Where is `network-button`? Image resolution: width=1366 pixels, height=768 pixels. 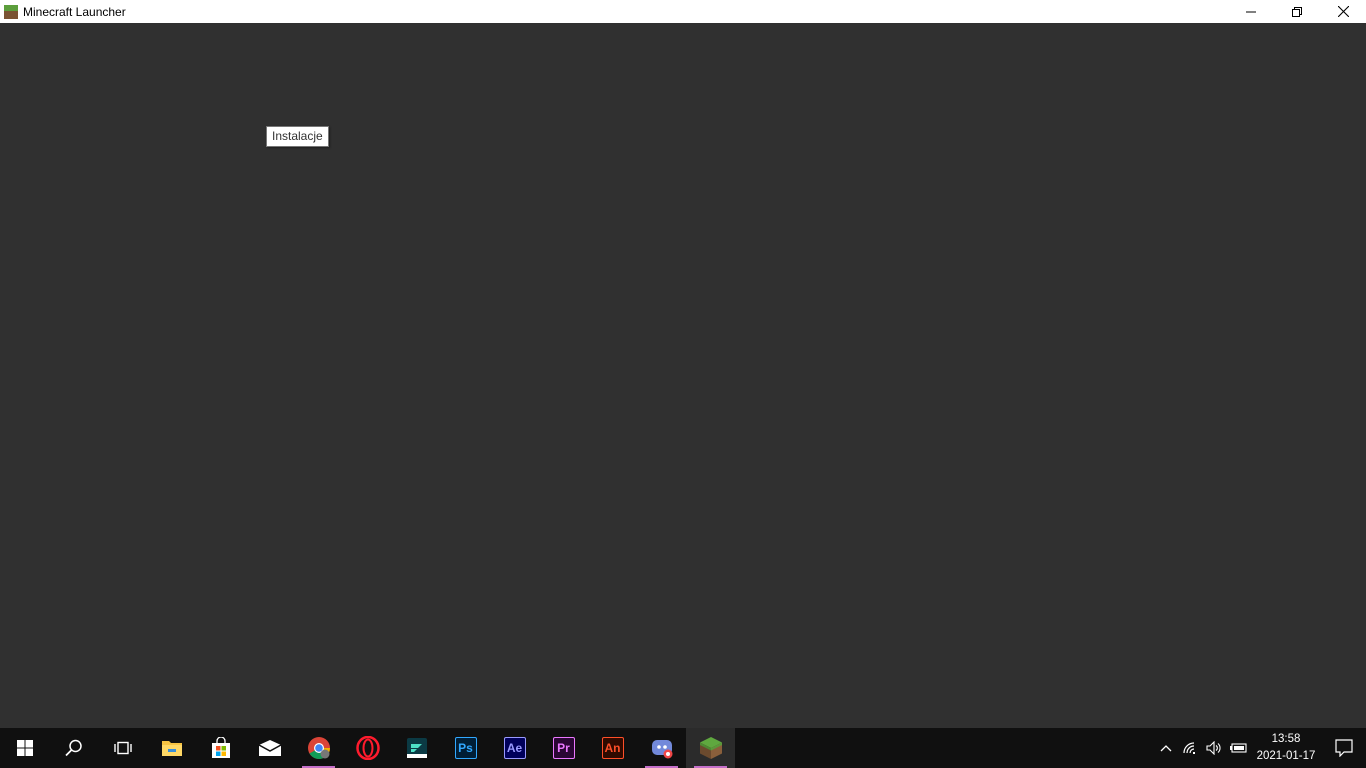
network-button is located at coordinates (1190, 748).